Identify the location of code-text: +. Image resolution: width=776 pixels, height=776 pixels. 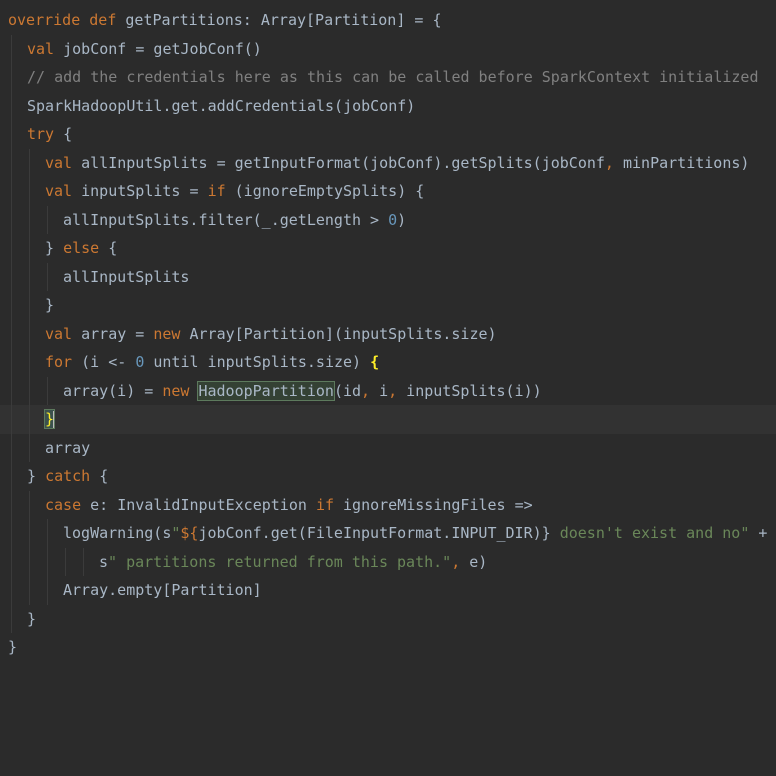
(758, 533).